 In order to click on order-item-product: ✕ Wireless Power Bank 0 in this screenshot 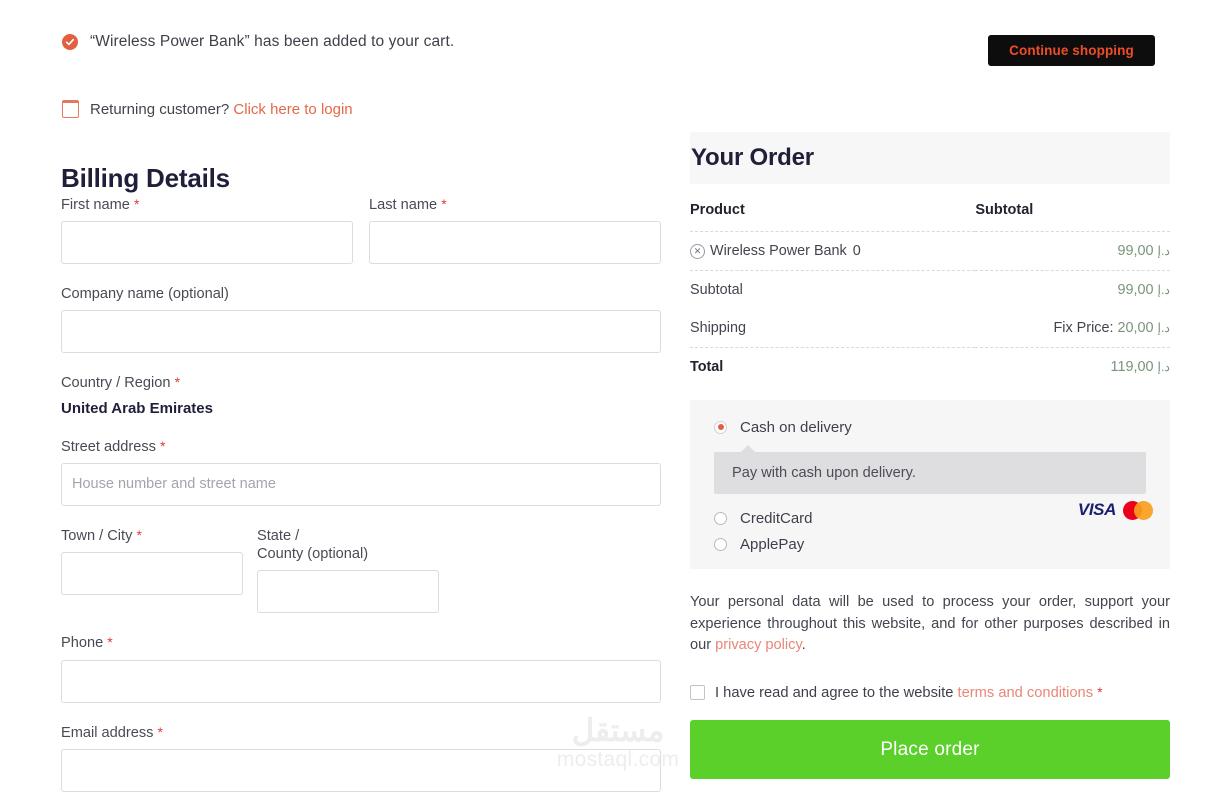, I will do `click(833, 251)`.